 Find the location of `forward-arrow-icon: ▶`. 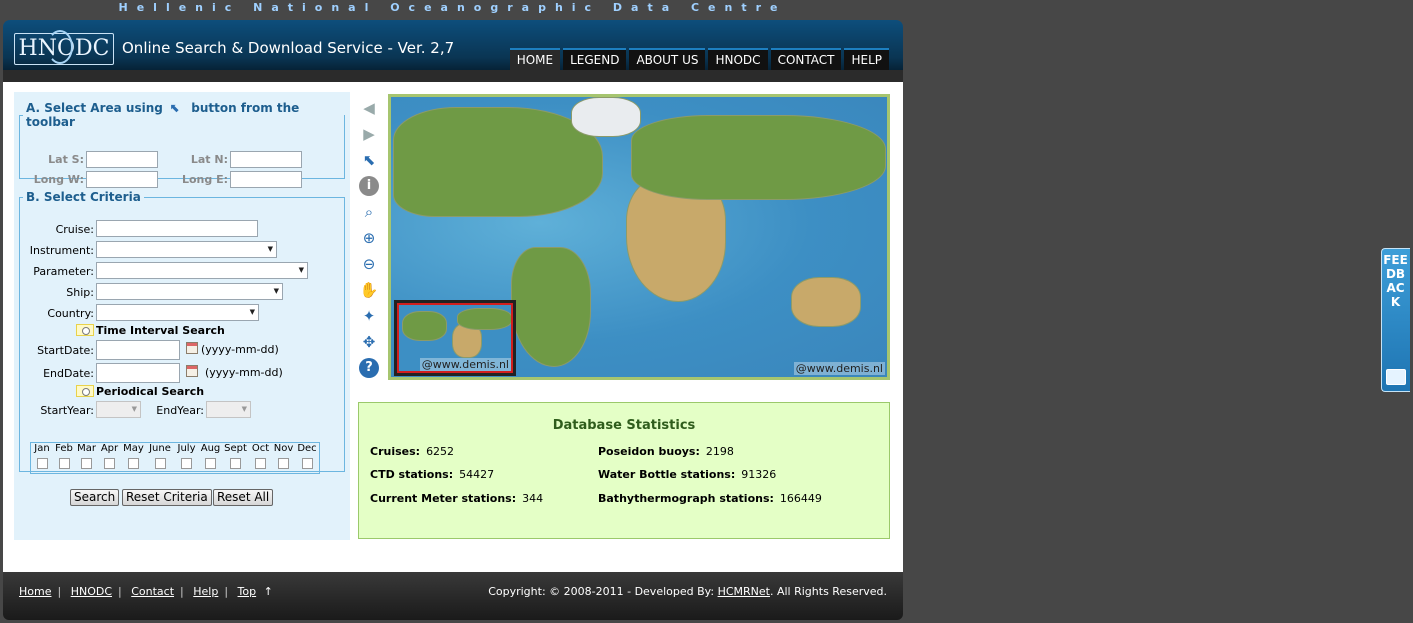

forward-arrow-icon: ▶ is located at coordinates (369, 134).